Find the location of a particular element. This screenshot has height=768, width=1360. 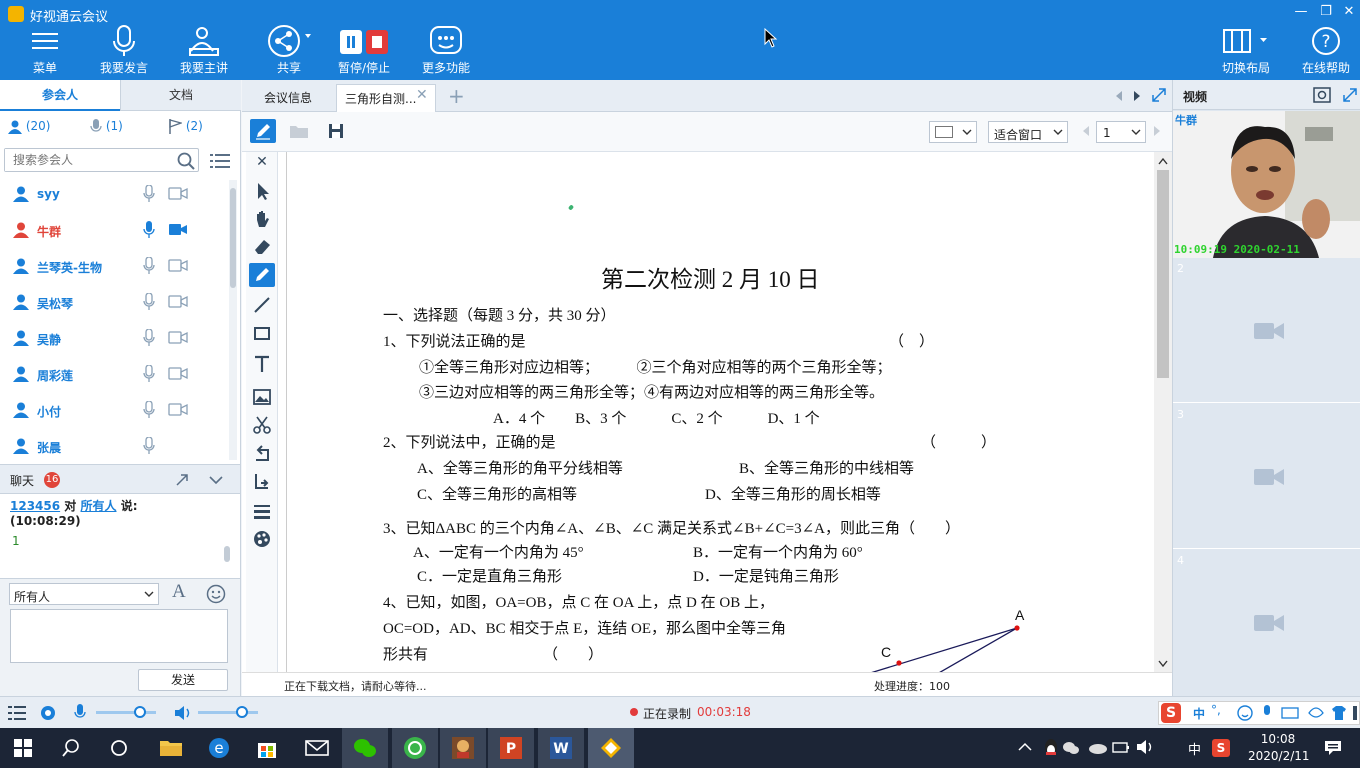

line-width-icon is located at coordinates (262, 511).